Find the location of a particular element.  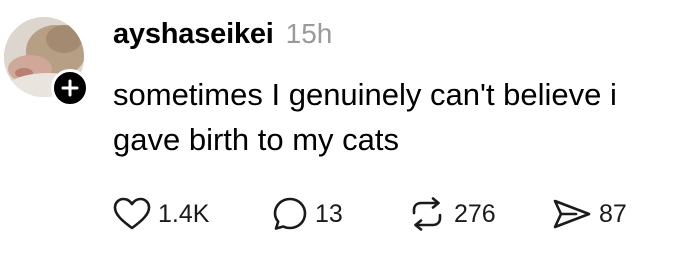

like-button: 1.4K is located at coordinates (192, 214).